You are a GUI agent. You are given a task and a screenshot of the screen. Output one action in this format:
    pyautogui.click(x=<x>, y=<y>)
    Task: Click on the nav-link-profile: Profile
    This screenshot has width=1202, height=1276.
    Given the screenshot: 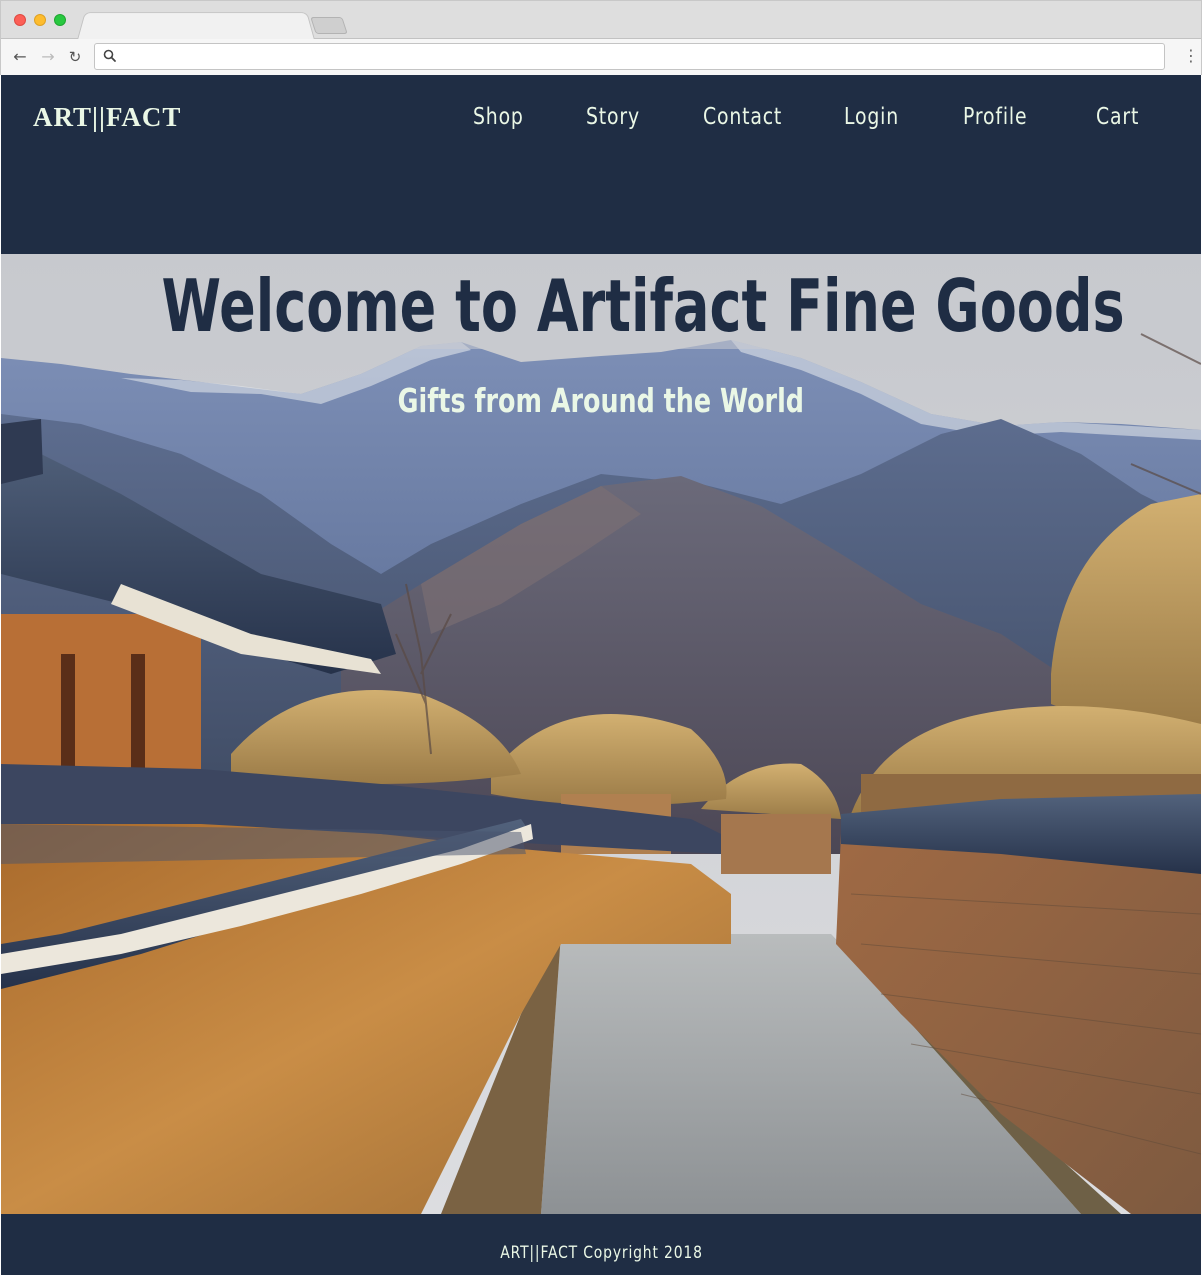 What is the action you would take?
    pyautogui.click(x=995, y=117)
    